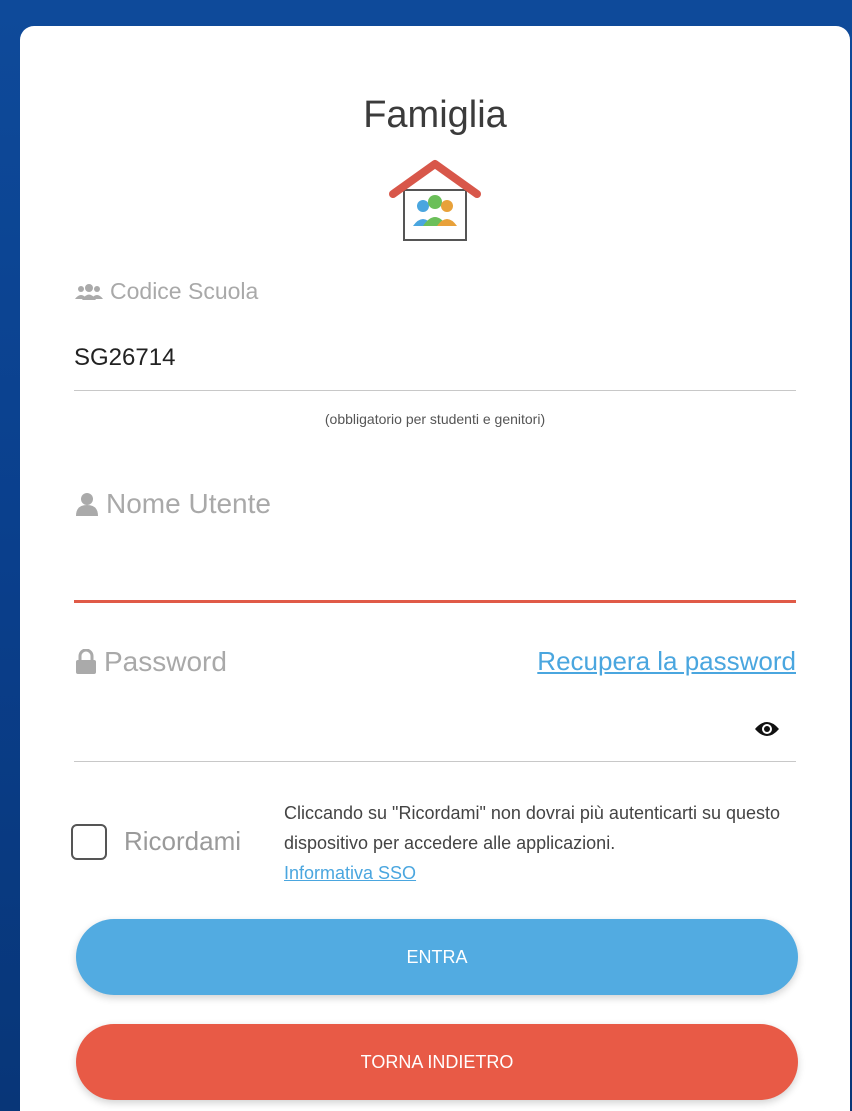 The height and width of the screenshot is (1111, 852). I want to click on recover-password-link: Recupera la password, so click(666, 661).